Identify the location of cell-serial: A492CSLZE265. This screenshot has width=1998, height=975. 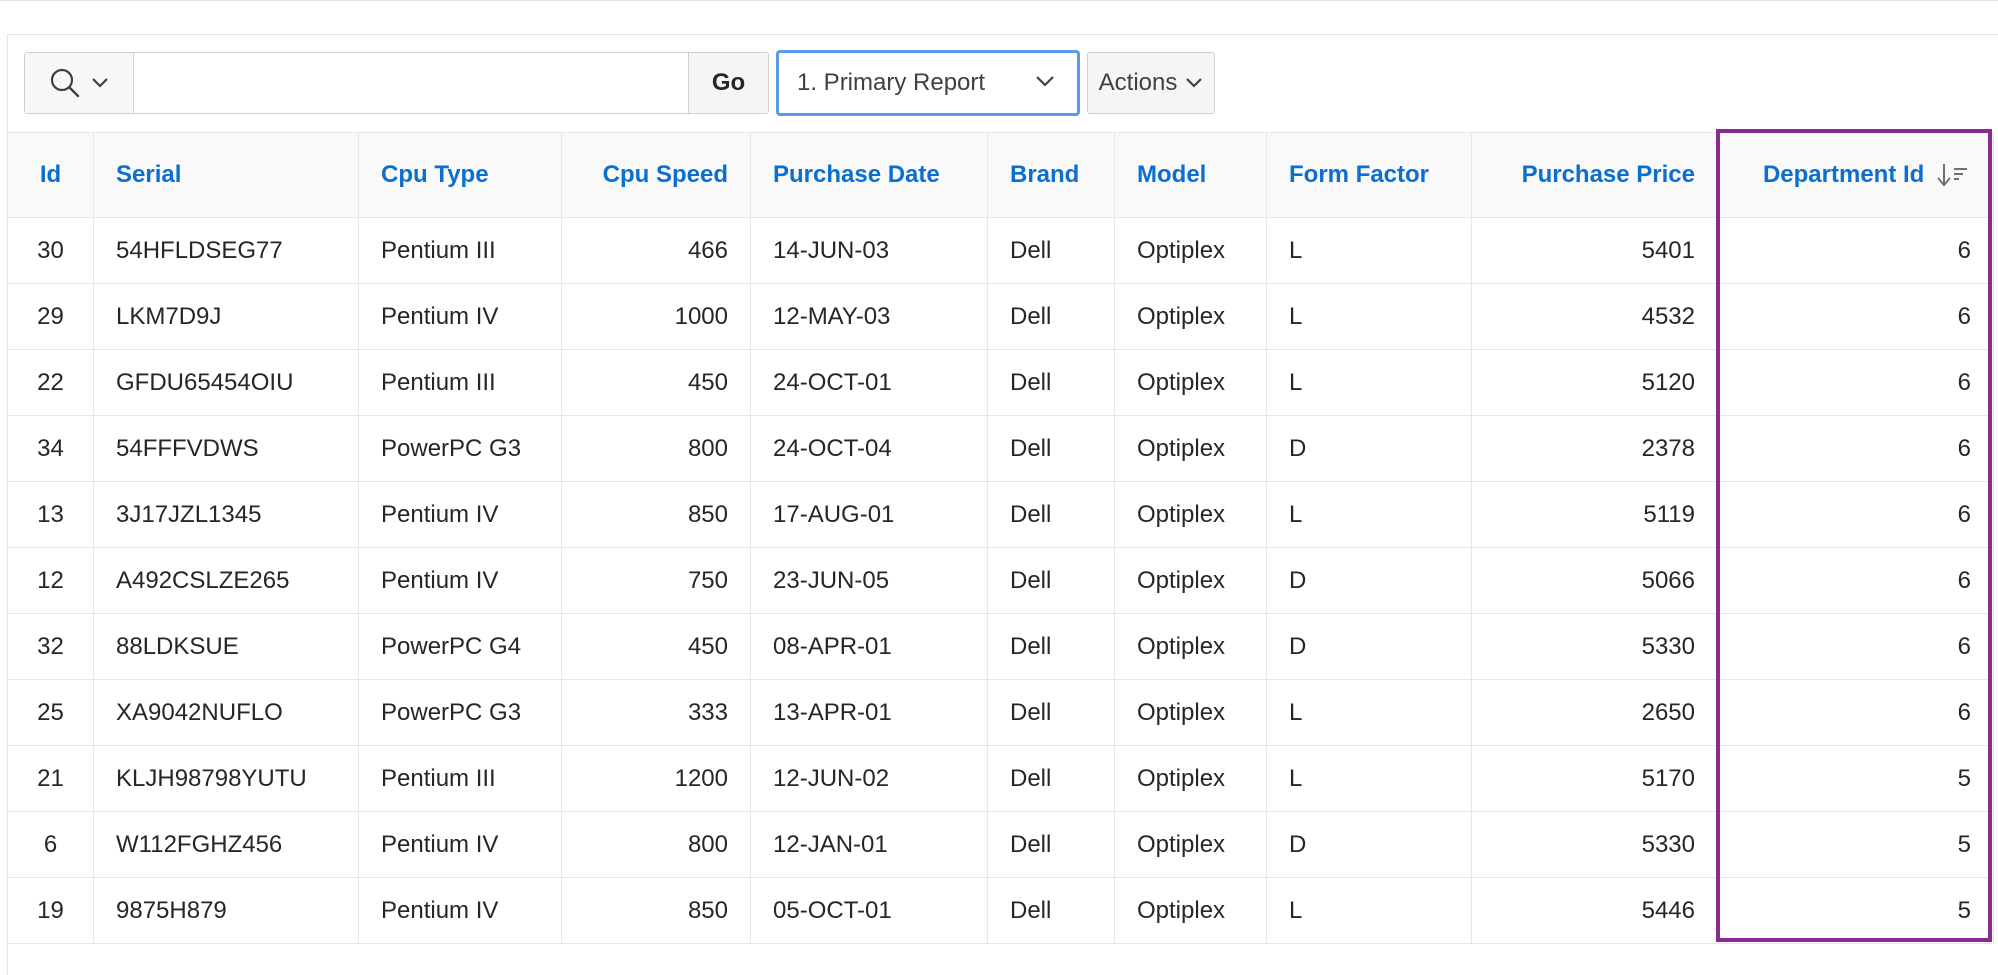
(226, 580).